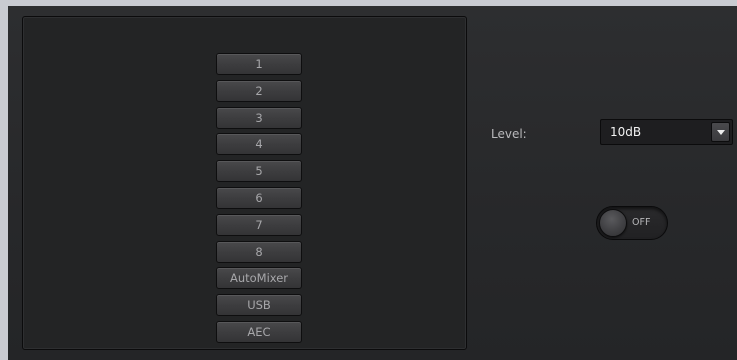 The width and height of the screenshot is (737, 360). What do you see at coordinates (259, 64) in the screenshot?
I see `channel-button-1: 1` at bounding box center [259, 64].